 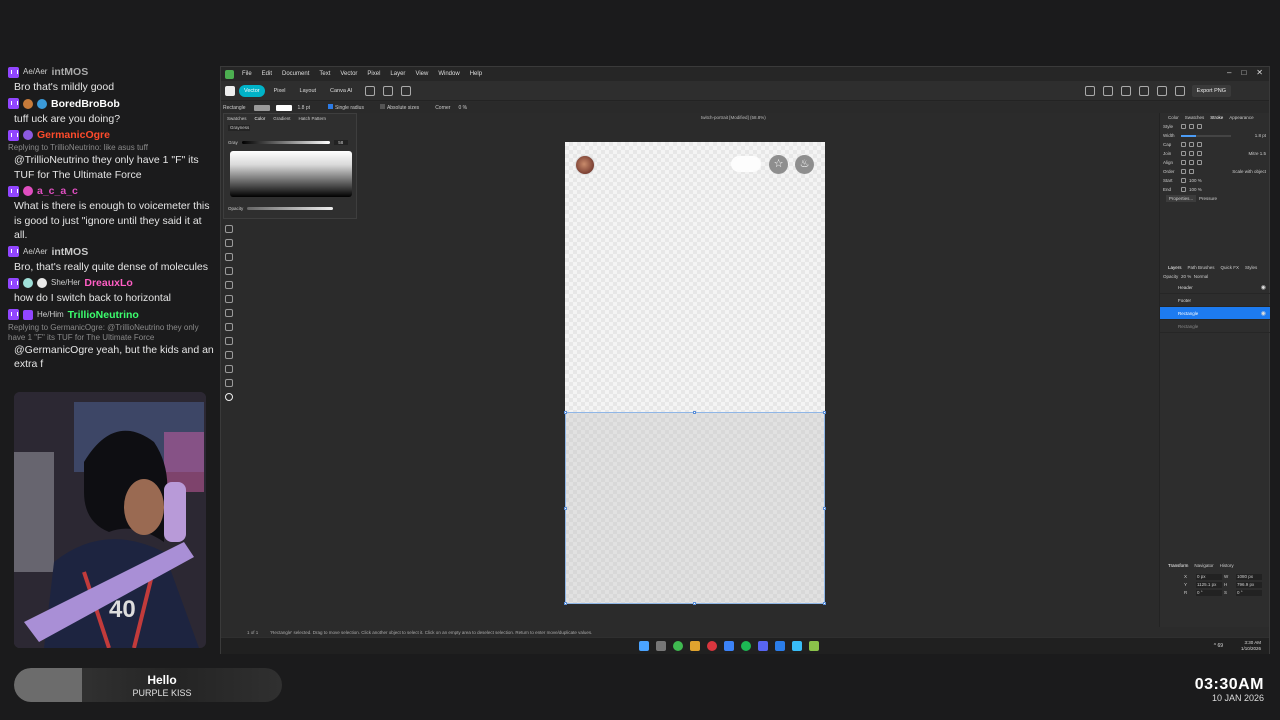 I want to click on stroke-solid-icon, so click(x=1191, y=126).